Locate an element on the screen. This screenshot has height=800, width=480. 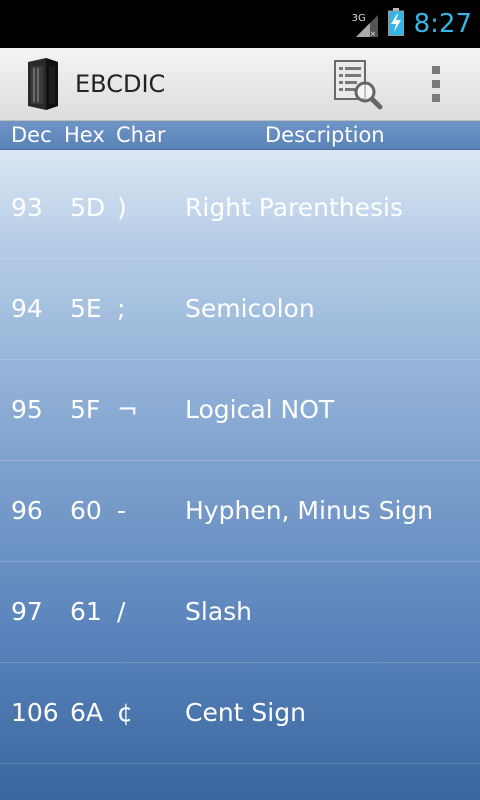
action-bar: EBCDIC is located at coordinates (240, 84).